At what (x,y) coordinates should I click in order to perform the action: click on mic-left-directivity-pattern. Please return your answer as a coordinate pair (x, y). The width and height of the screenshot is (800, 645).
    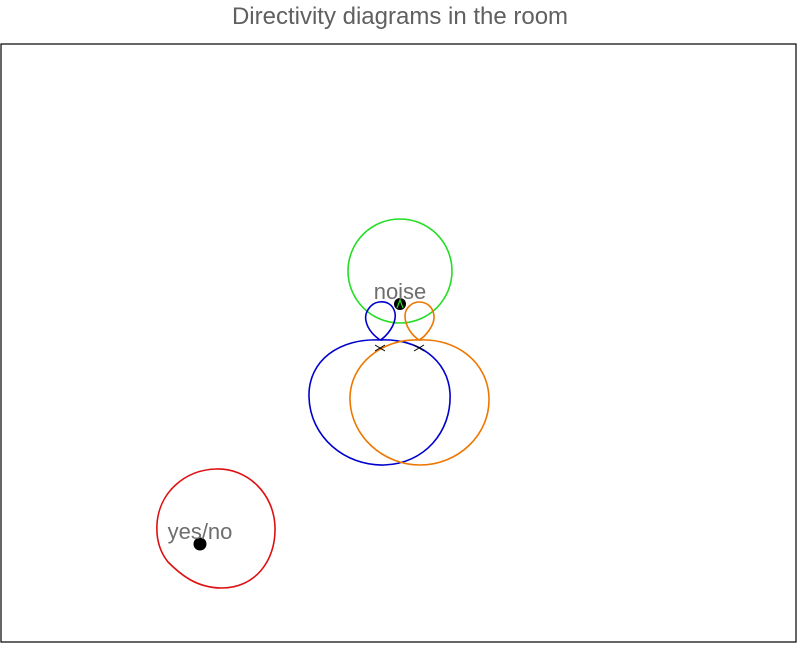
    Looking at the image, I should click on (379, 383).